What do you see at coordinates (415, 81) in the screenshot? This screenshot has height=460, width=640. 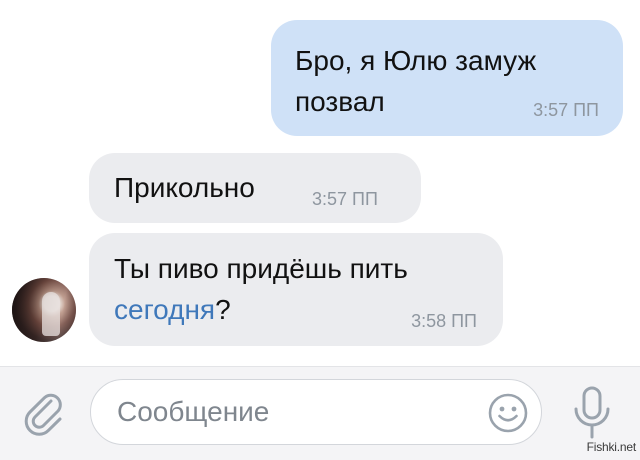 I see `message-text: Бро, я Юлю замуж позвал` at bounding box center [415, 81].